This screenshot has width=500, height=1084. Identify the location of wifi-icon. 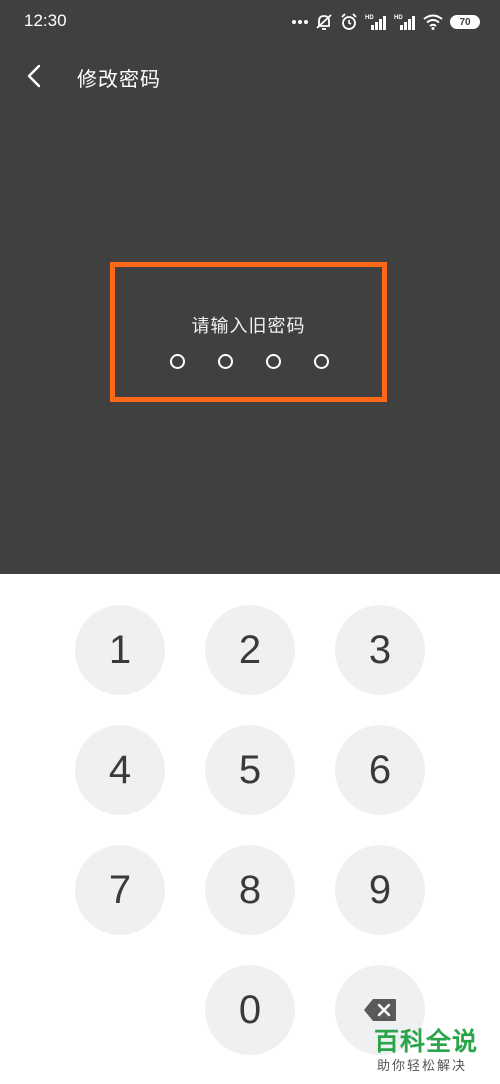
(433, 22).